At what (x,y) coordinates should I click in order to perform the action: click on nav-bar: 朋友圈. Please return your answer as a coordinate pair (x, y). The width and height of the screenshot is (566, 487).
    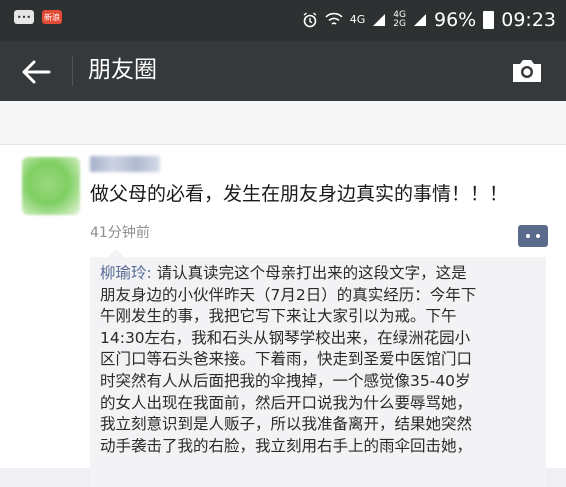
    Looking at the image, I should click on (283, 71).